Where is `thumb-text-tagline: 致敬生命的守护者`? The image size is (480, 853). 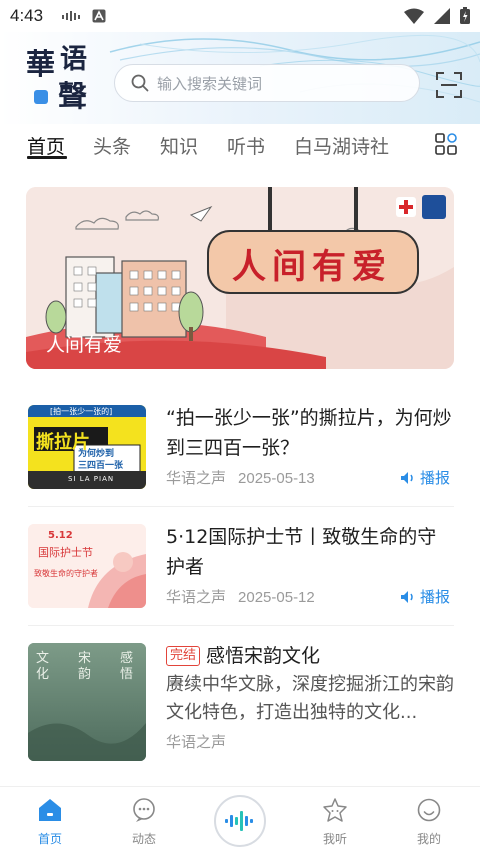
thumb-text-tagline: 致敬生命的守护者 is located at coordinates (66, 573).